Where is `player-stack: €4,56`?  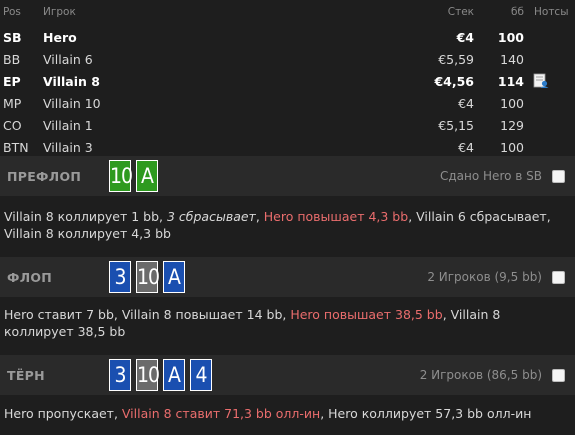
player-stack: €4,56 is located at coordinates (454, 81).